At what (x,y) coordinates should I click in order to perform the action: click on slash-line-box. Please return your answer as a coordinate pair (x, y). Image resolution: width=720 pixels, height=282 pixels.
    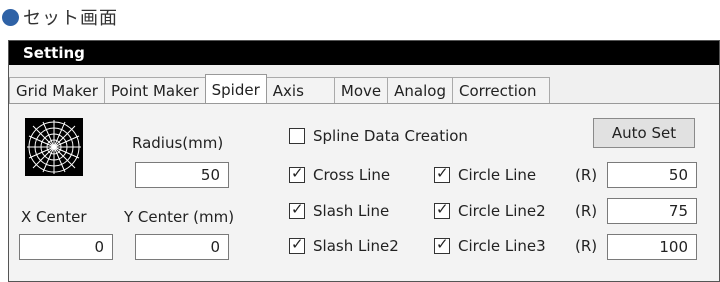
    Looking at the image, I should click on (297, 209).